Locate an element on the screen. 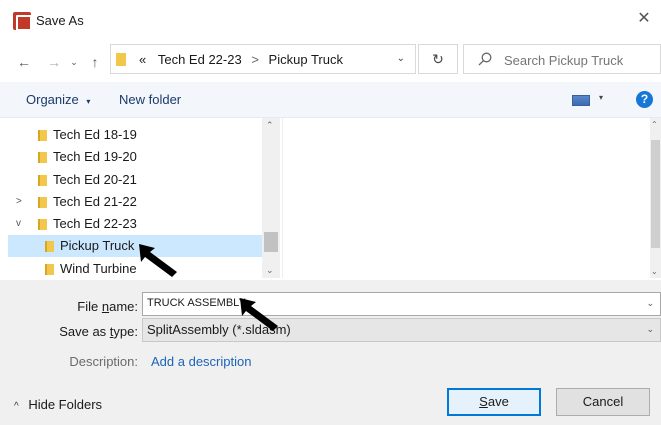  tree-item-tech-ed-18-19: Tech Ed 18-19 is located at coordinates (135, 135).